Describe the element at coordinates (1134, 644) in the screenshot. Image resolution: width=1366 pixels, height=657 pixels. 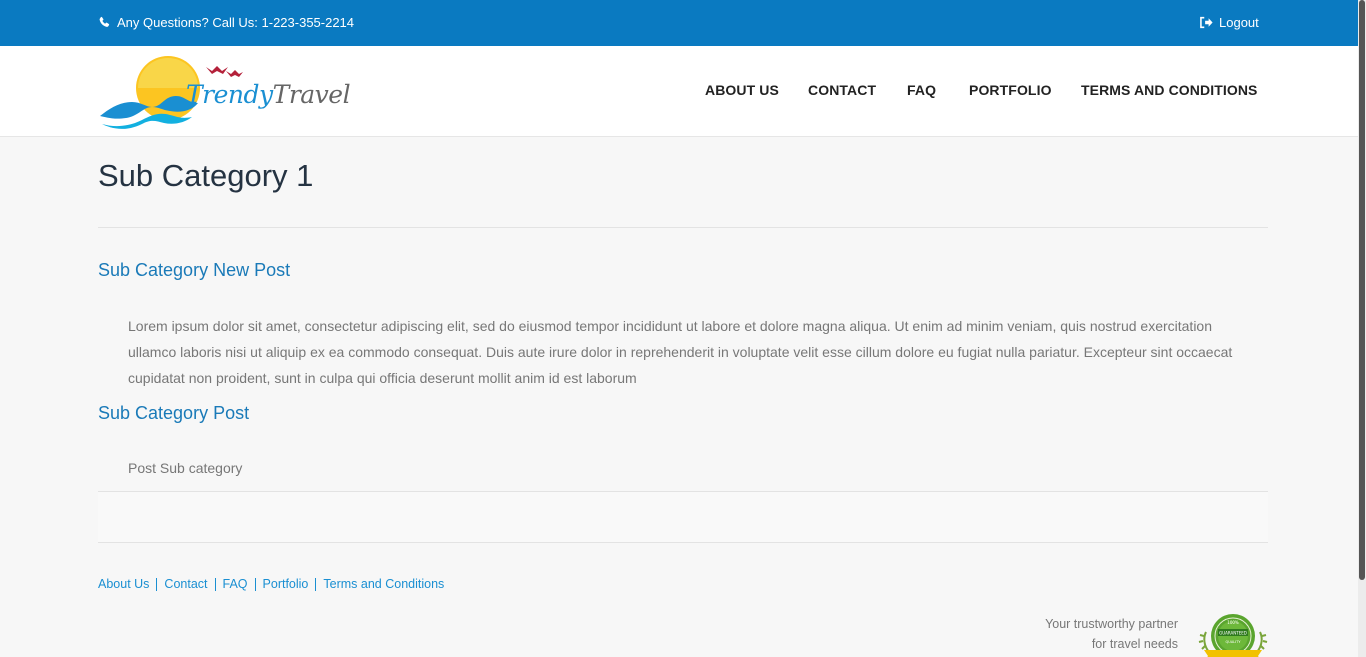
I see `tagline-line-2: for travel needs` at that location.